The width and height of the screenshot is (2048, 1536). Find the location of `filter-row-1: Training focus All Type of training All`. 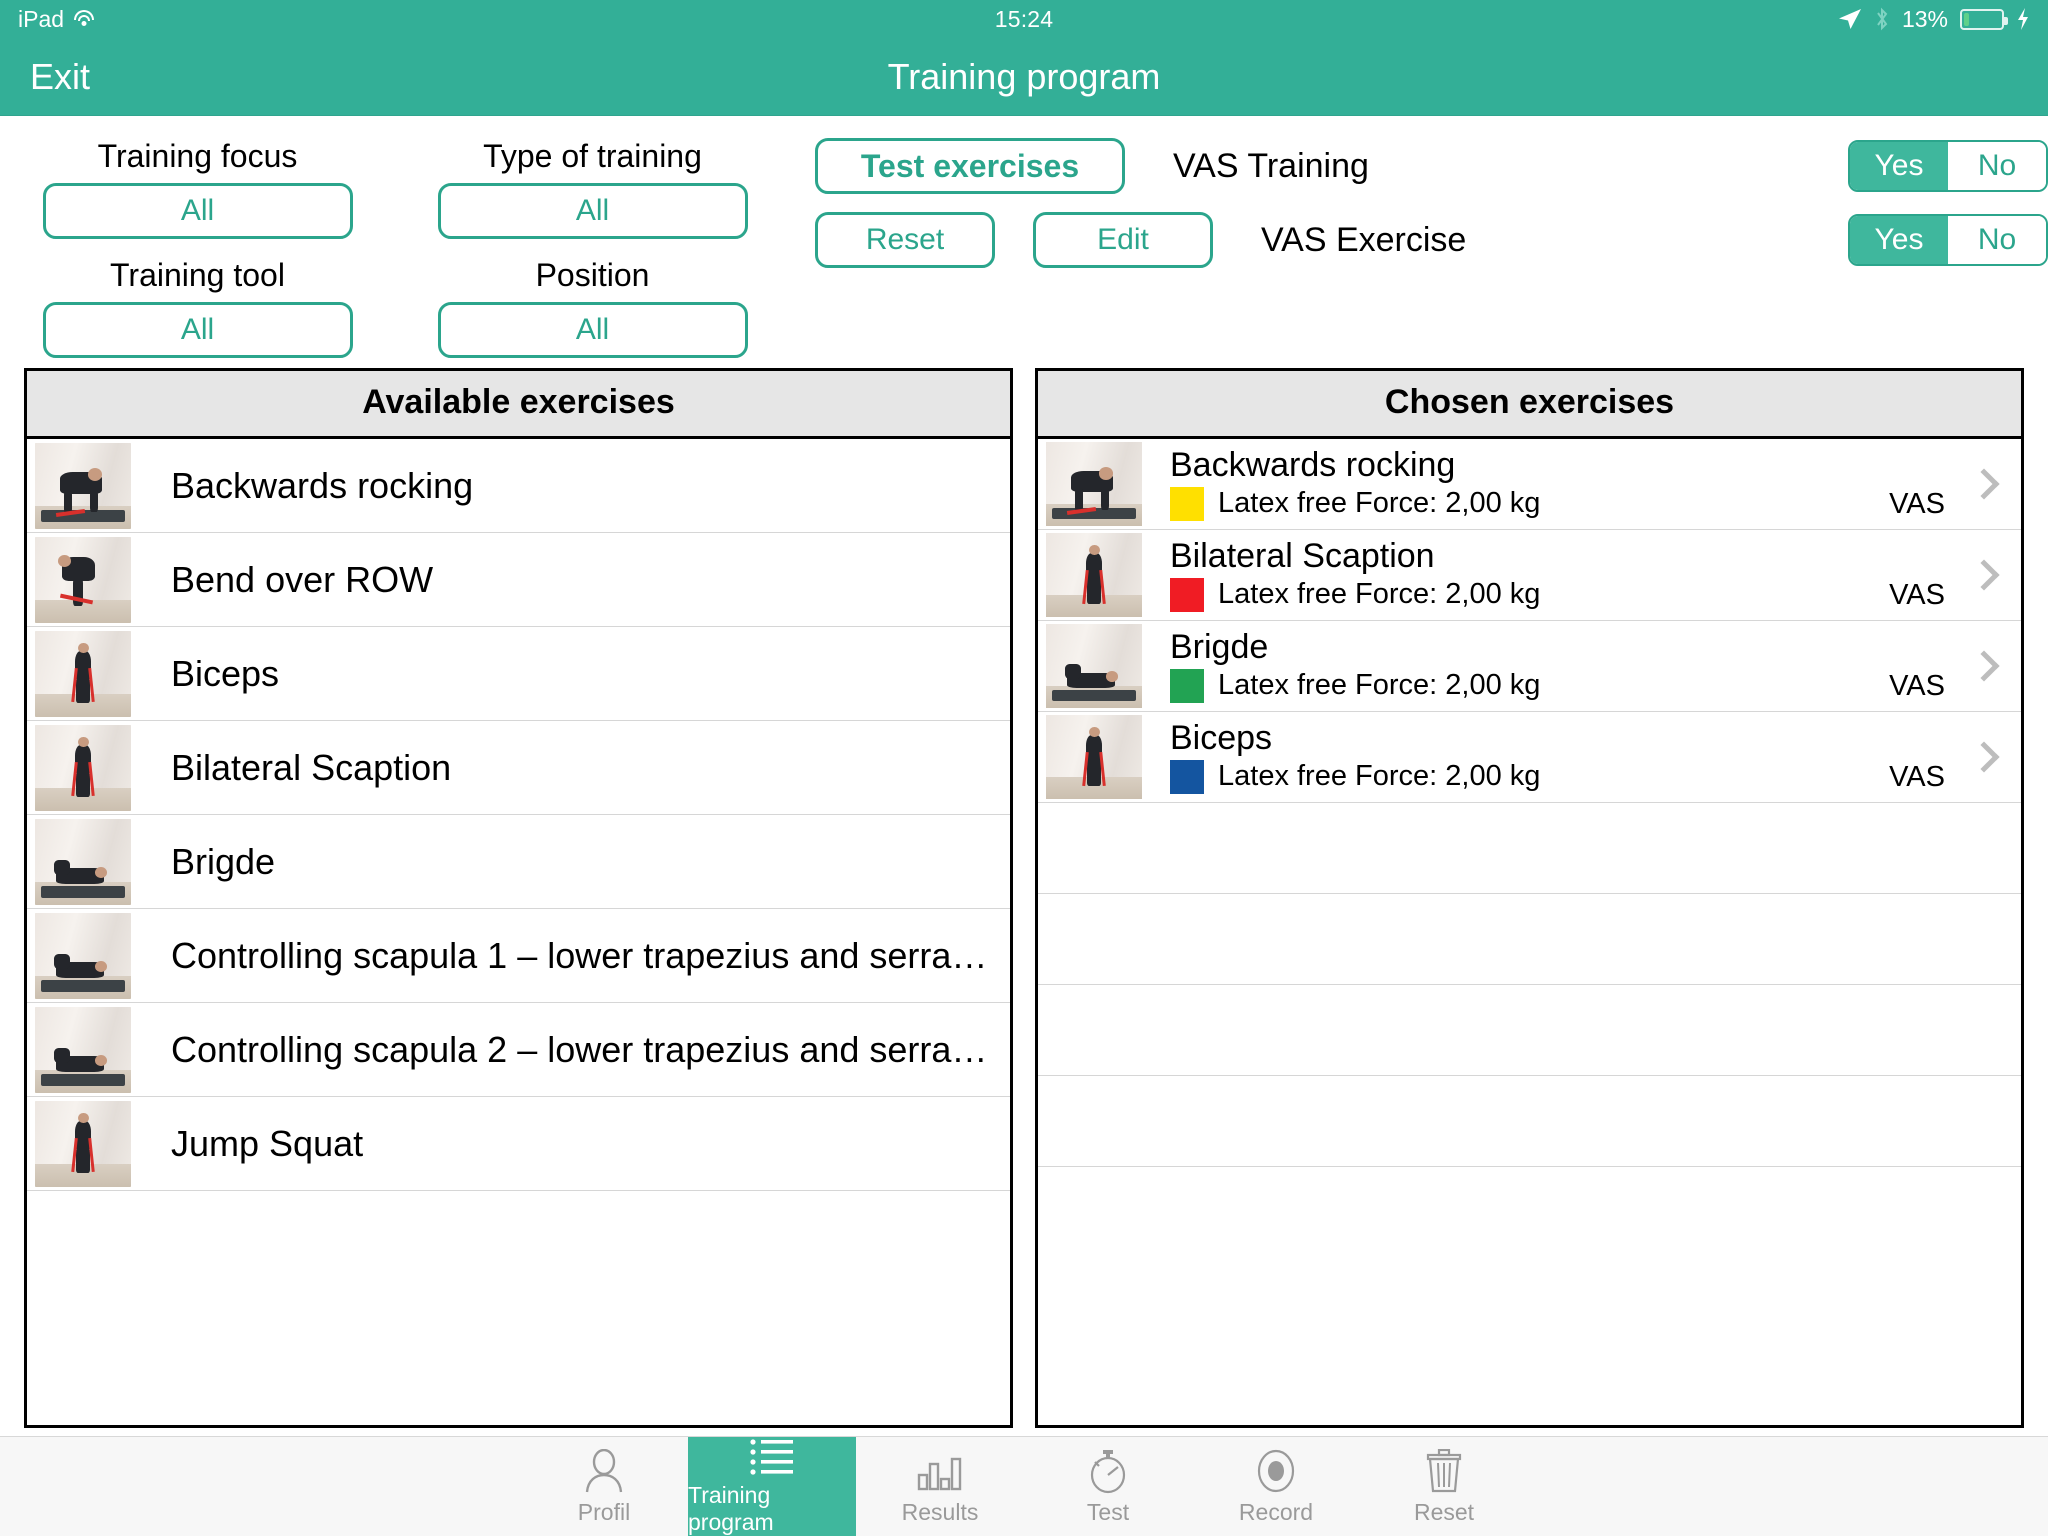

filter-row-1: Training focus All Type of training All is located at coordinates (395, 188).